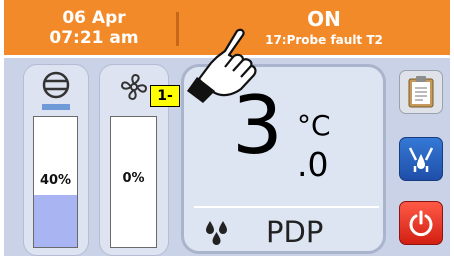 This screenshot has width=454, height=259. I want to click on date-readout: 06 Apr, so click(94, 18).